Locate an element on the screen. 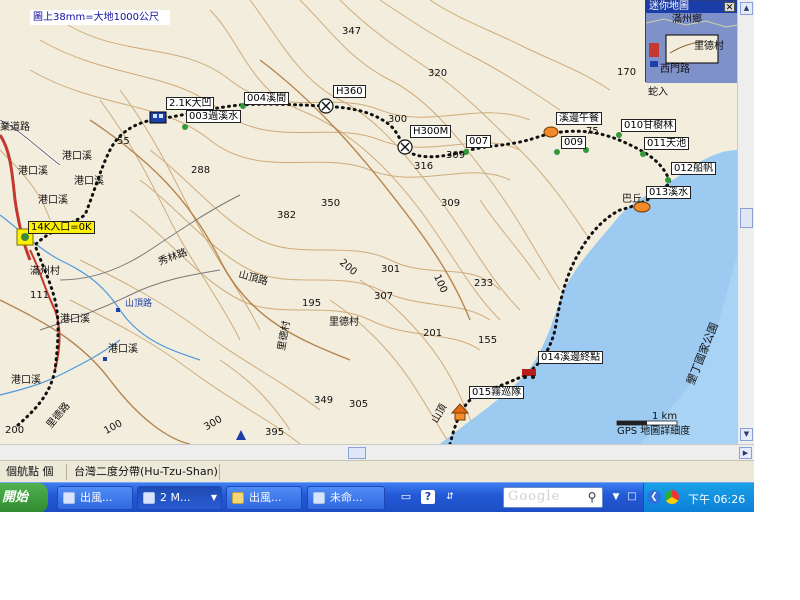 This screenshot has width=800, height=600. place-label: 蛇入 is located at coordinates (658, 92).